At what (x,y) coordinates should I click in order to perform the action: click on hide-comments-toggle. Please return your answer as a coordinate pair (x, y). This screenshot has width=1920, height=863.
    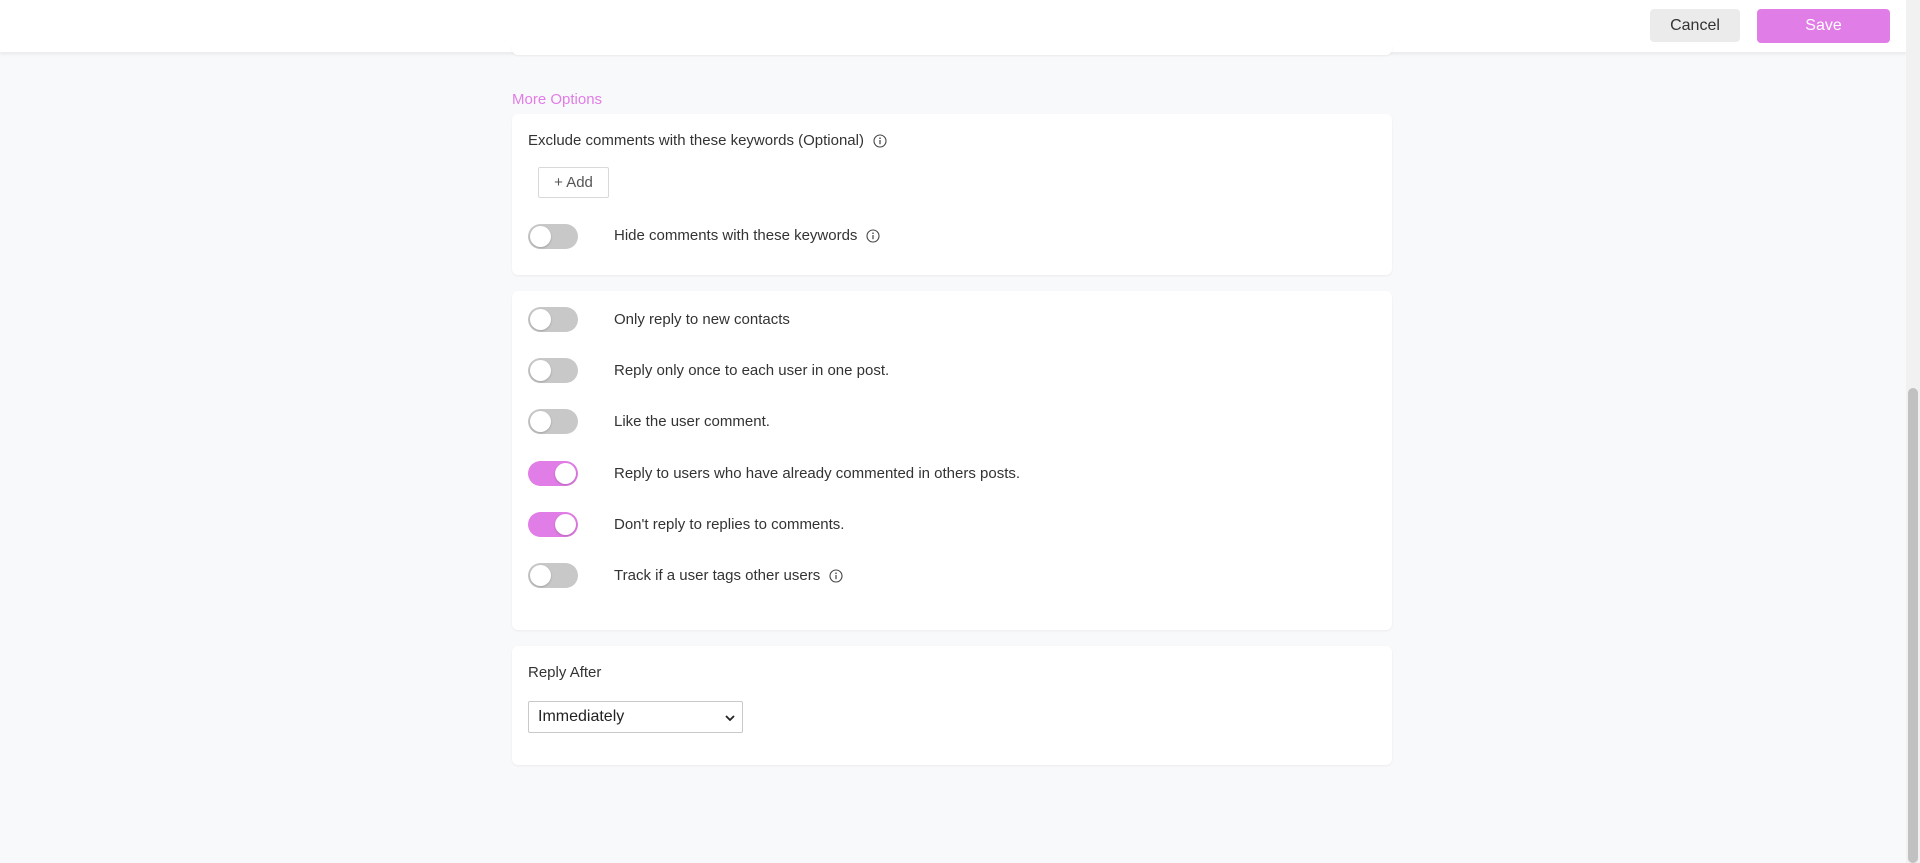
    Looking at the image, I should click on (553, 236).